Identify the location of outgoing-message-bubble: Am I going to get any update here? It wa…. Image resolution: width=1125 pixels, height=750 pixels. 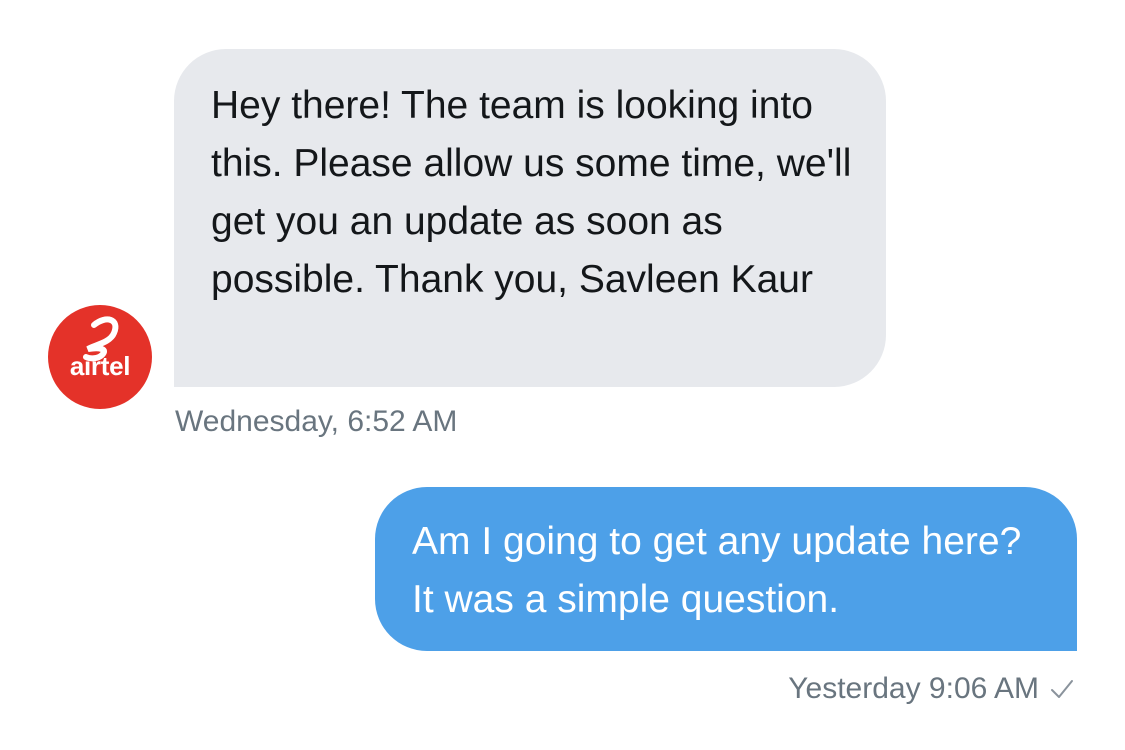
(726, 569).